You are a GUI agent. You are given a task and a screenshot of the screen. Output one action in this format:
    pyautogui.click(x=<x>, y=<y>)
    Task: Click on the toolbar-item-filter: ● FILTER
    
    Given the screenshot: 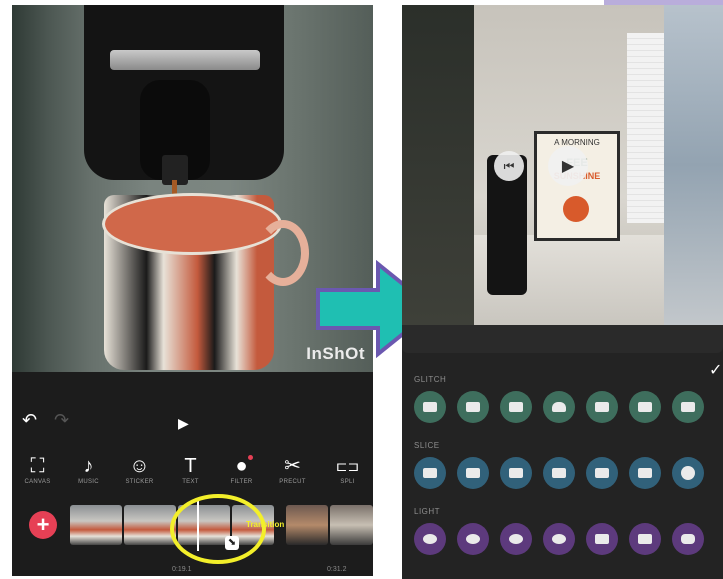 What is the action you would take?
    pyautogui.click(x=241, y=469)
    